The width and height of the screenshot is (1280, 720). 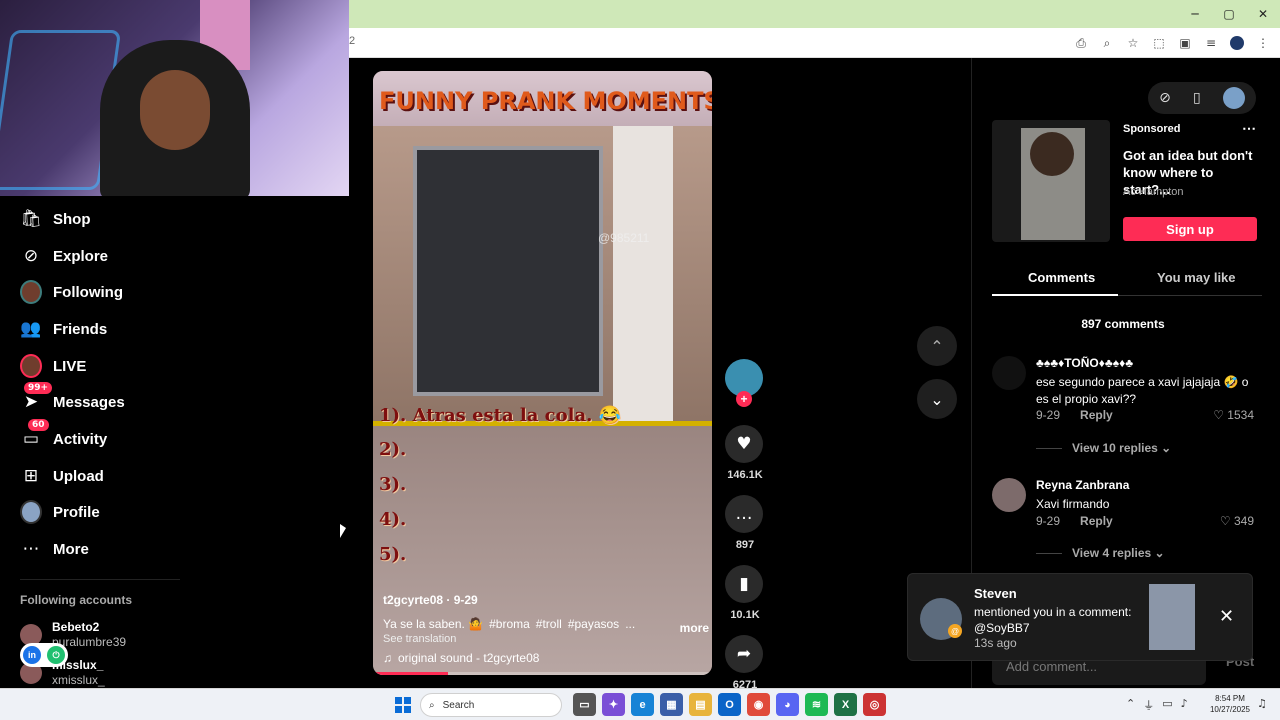 I want to click on mobile-icon: ▯, so click(x=1197, y=98).